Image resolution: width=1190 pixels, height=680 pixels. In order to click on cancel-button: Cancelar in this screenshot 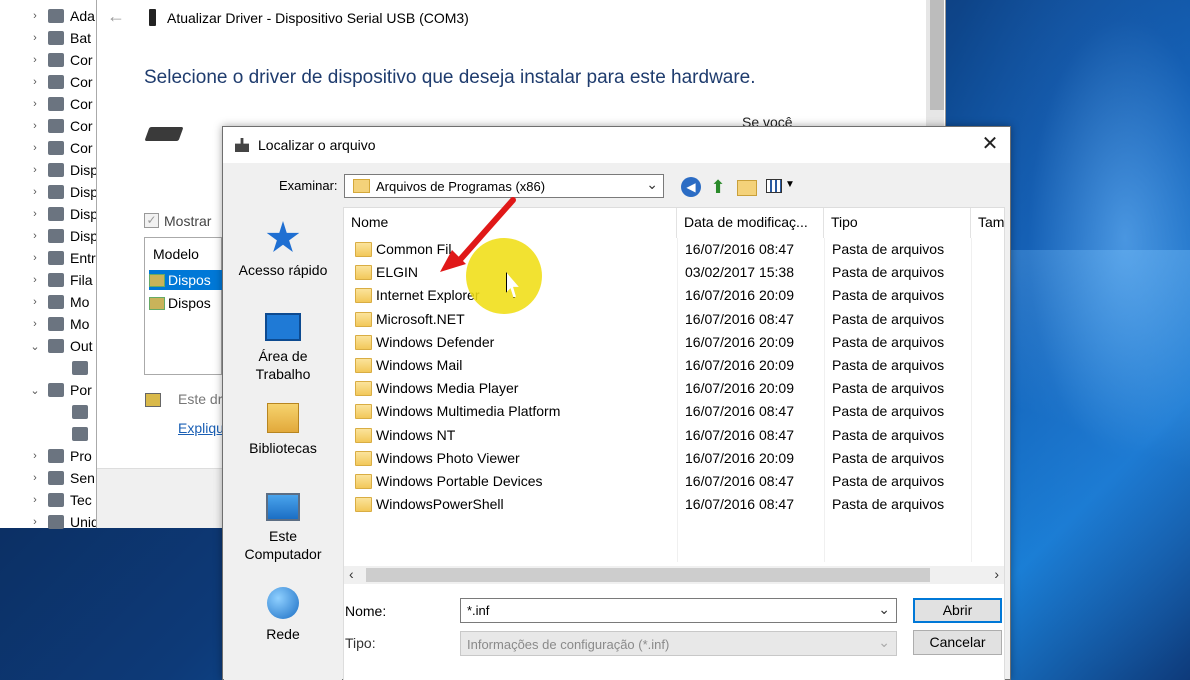, I will do `click(957, 642)`.